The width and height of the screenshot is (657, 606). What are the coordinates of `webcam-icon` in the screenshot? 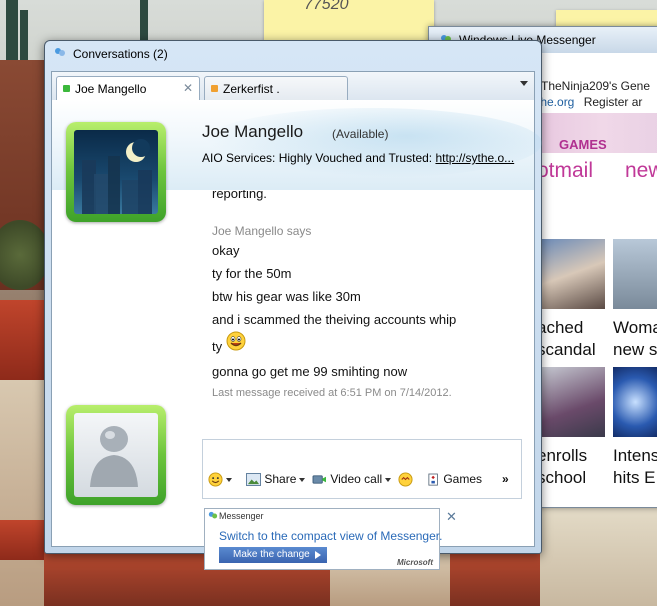 It's located at (319, 480).